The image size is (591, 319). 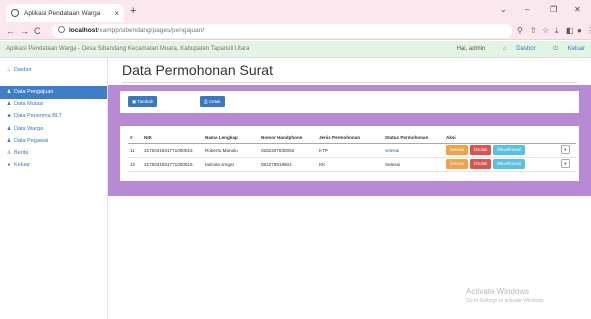 What do you see at coordinates (288, 150) in the screenshot?
I see `cell-hp: 0282207830052` at bounding box center [288, 150].